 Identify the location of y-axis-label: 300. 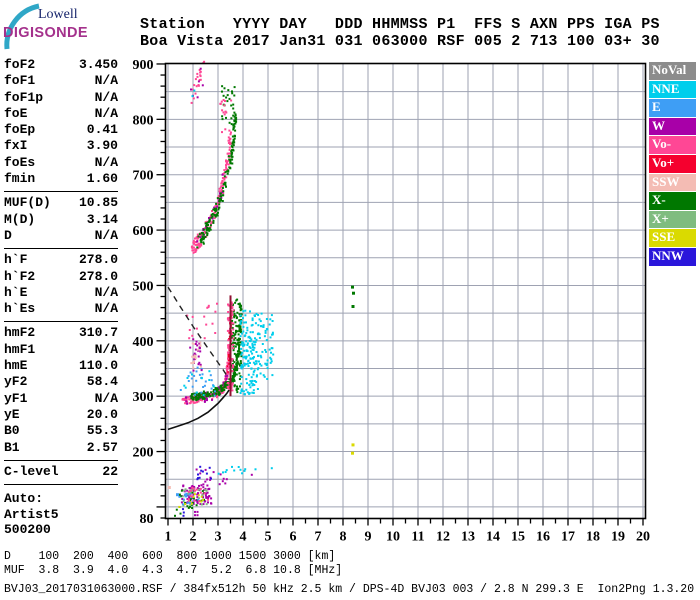
(143, 397).